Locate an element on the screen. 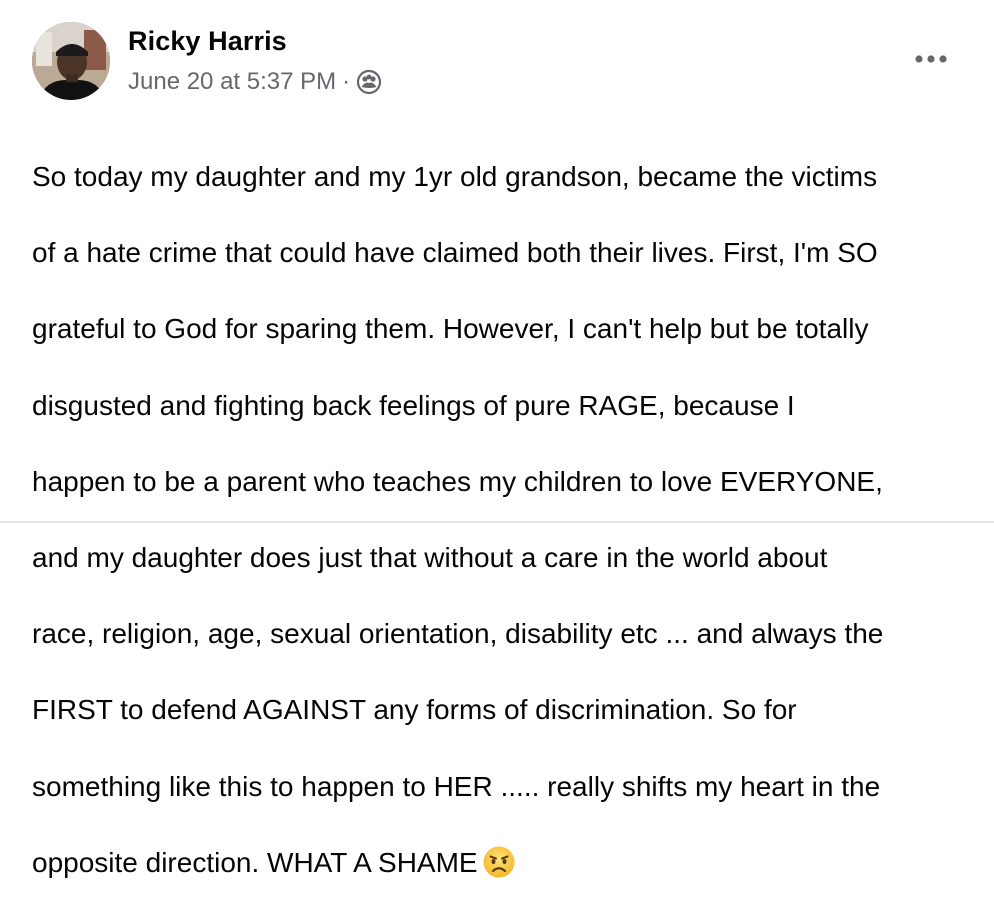  author-avatar is located at coordinates (71, 61).